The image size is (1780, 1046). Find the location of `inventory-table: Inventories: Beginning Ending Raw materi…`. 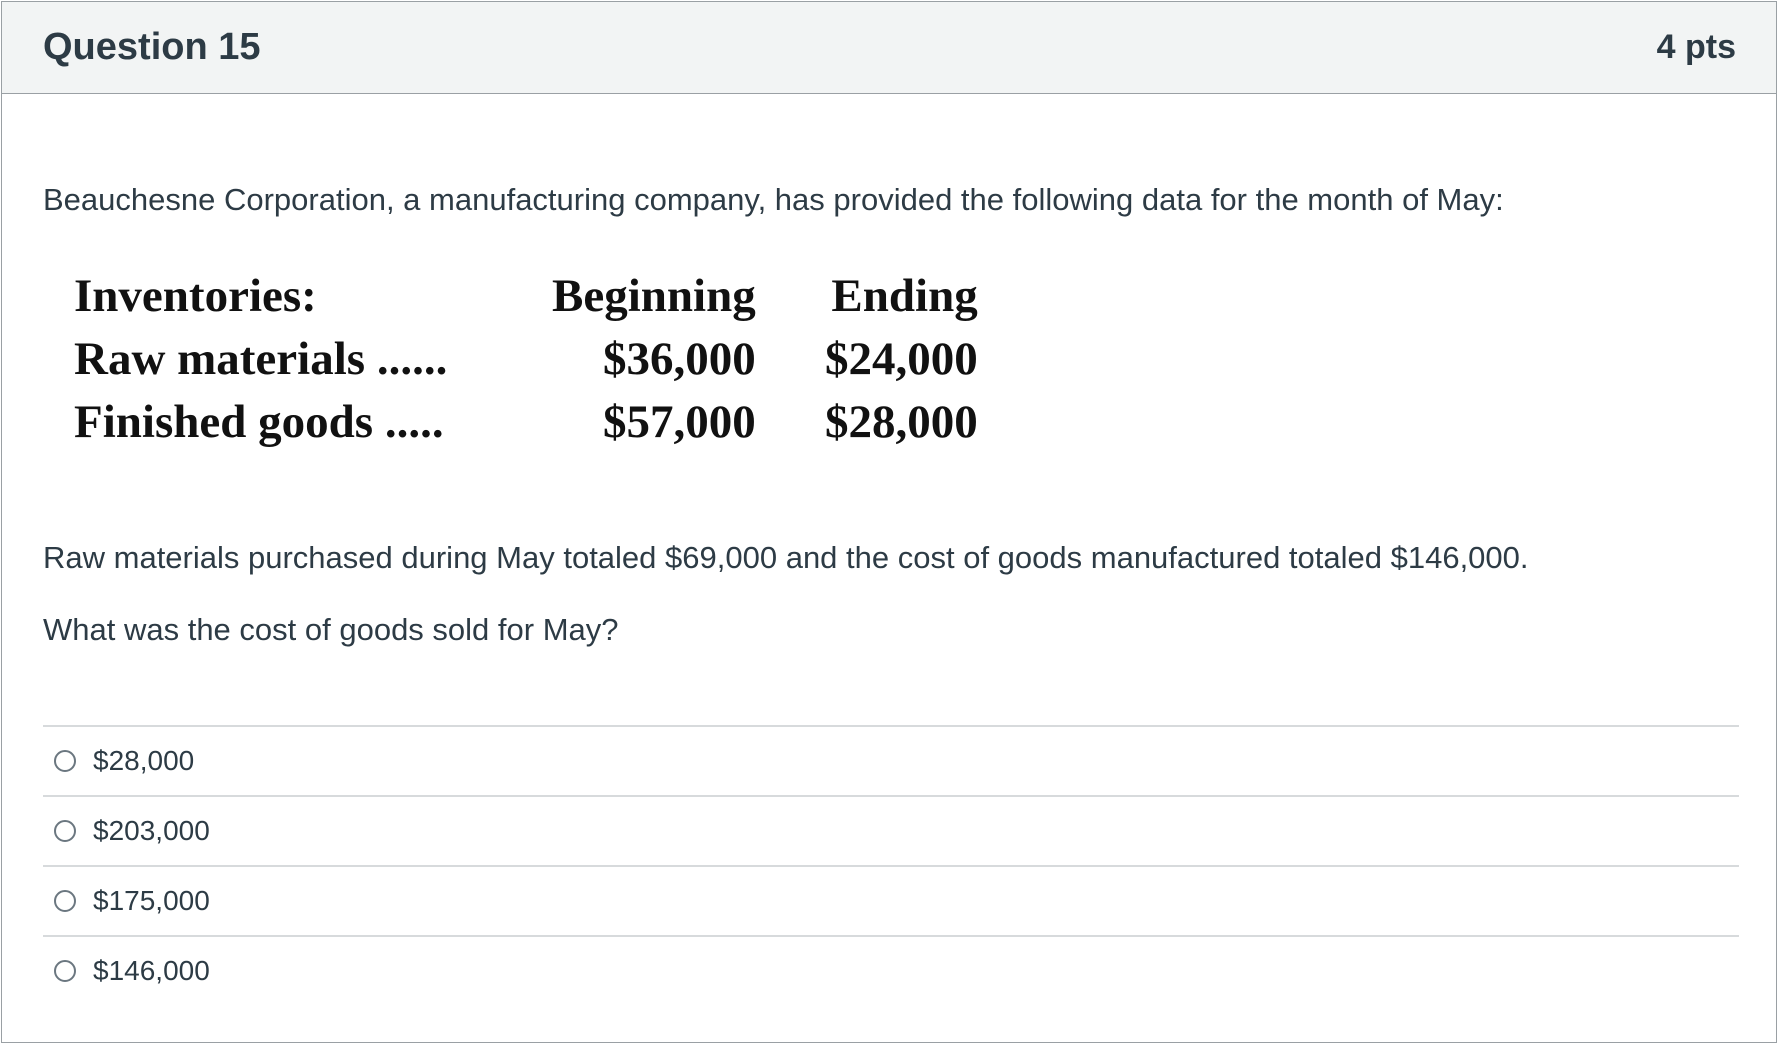

inventory-table: Inventories: Beginning Ending Raw materi… is located at coordinates (526, 358).